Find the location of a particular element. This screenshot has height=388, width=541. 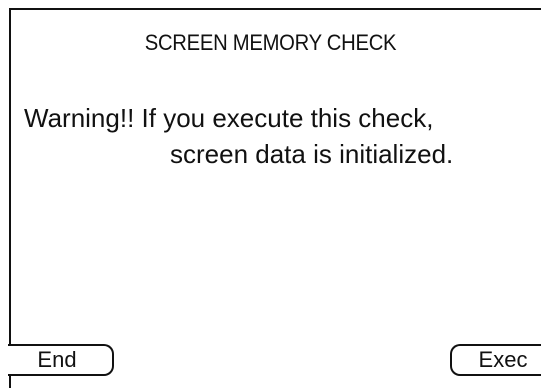

page-title: SCREEN MEMORY CHECK is located at coordinates (270, 42).